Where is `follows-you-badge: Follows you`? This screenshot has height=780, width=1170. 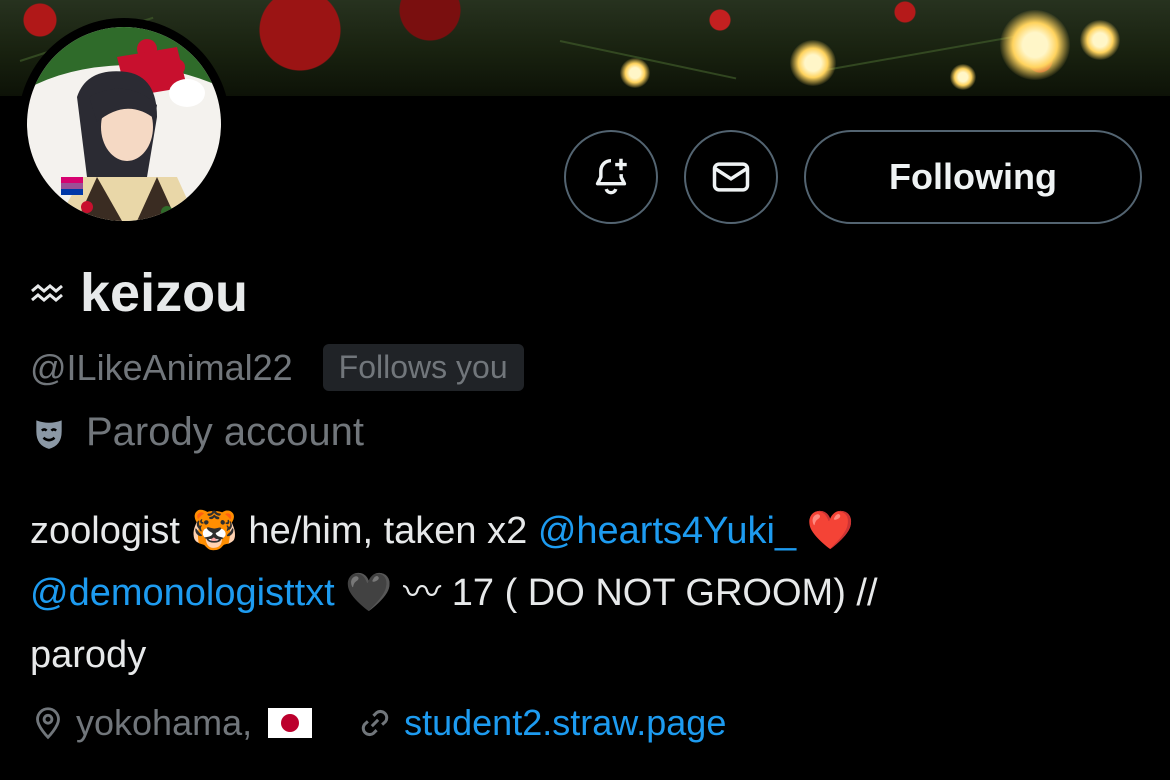 follows-you-badge: Follows you is located at coordinates (423, 367).